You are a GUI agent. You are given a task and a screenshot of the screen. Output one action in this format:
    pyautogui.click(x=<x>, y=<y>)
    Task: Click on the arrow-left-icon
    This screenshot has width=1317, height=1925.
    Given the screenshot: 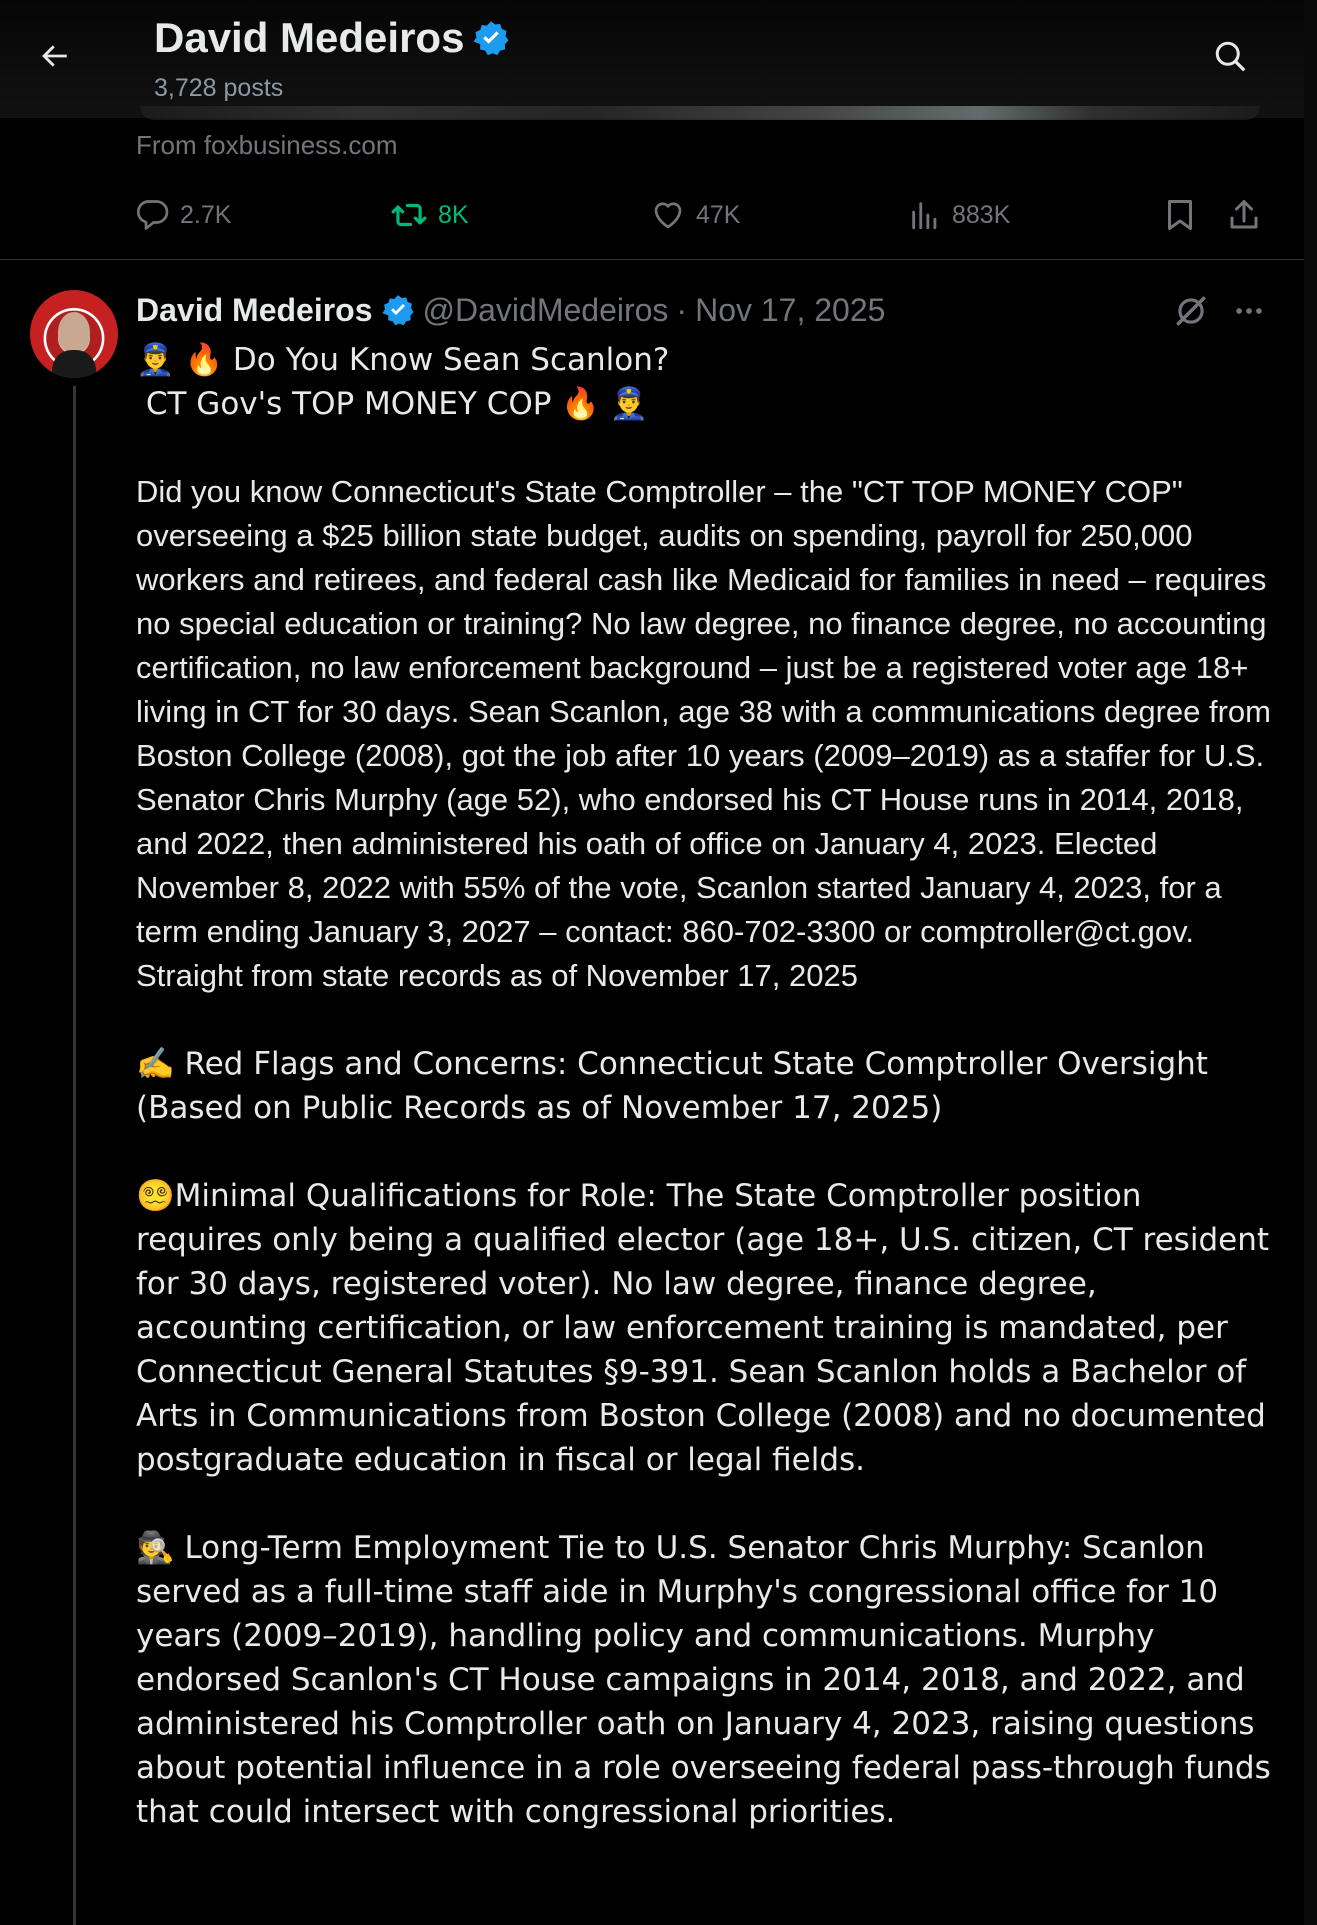 What is the action you would take?
    pyautogui.click(x=54, y=56)
    